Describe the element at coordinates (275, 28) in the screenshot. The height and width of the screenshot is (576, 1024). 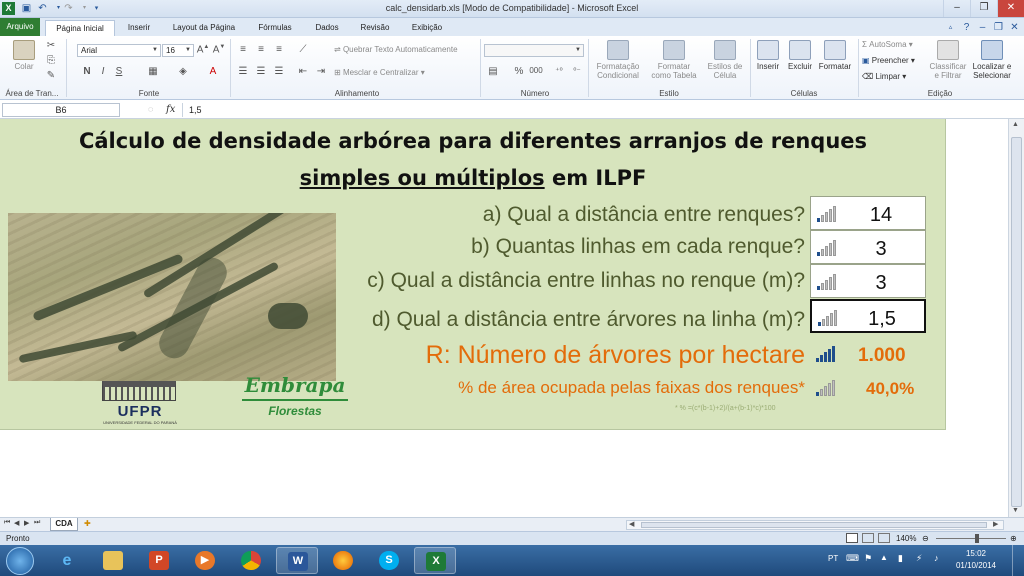
I see `tab-formulas: Fórmulas` at that location.